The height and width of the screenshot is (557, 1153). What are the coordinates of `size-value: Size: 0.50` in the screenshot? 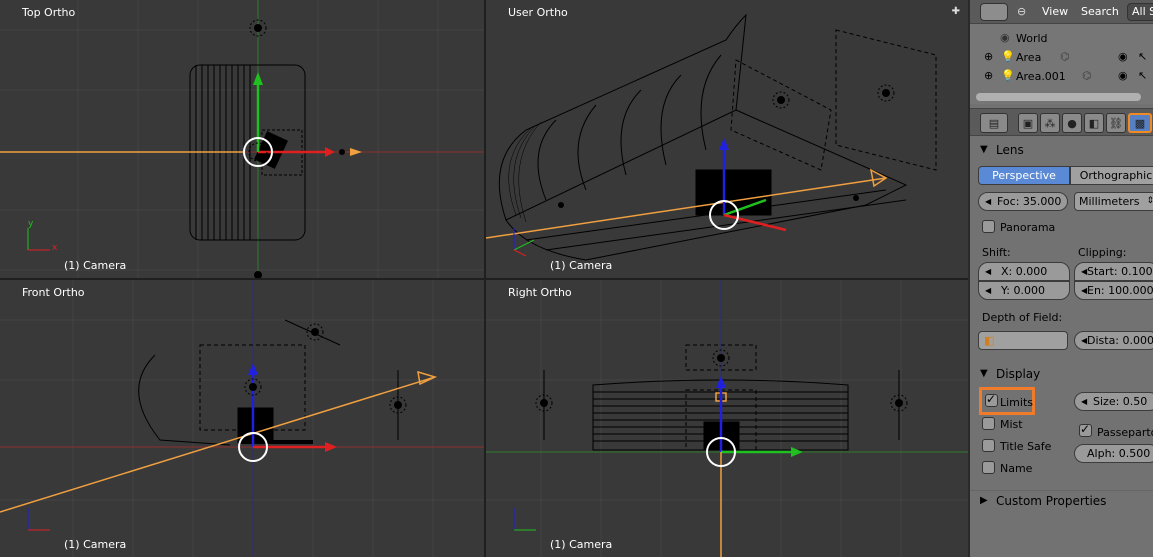 It's located at (1120, 401).